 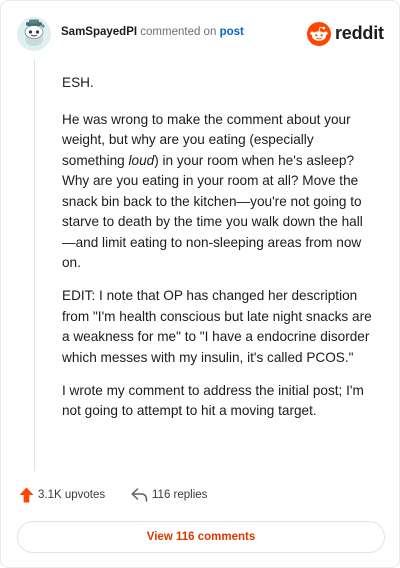 I want to click on reply-arrow-icon, so click(x=139, y=495).